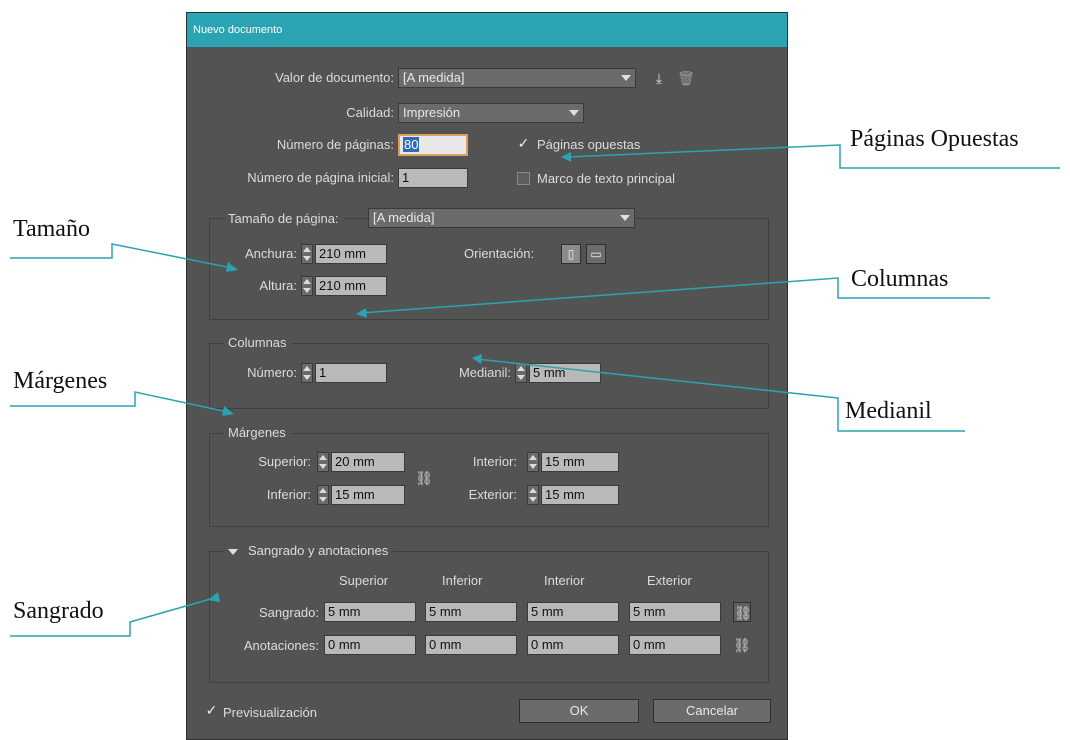 The image size is (1070, 740). What do you see at coordinates (344, 611) in the screenshot?
I see `bleed-top-value: 5 mm` at bounding box center [344, 611].